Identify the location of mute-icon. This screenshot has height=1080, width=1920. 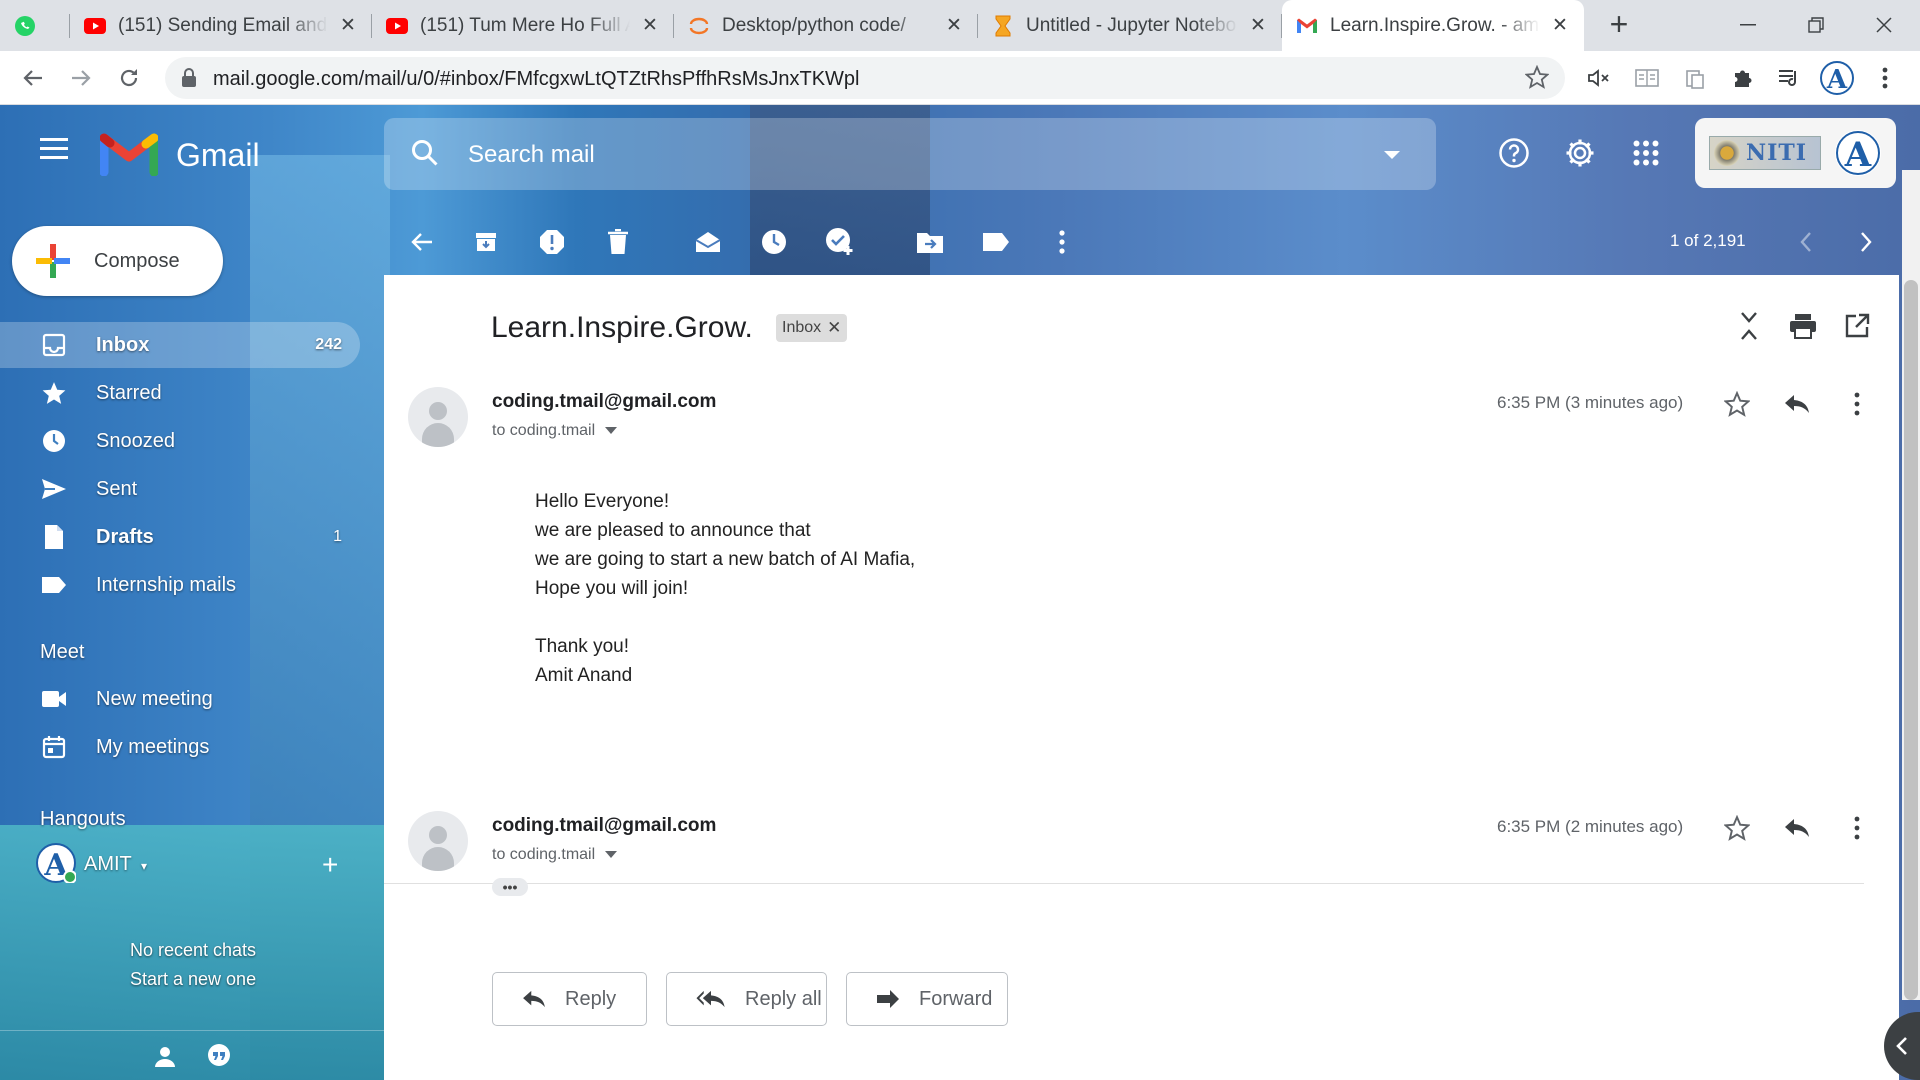
(1599, 78).